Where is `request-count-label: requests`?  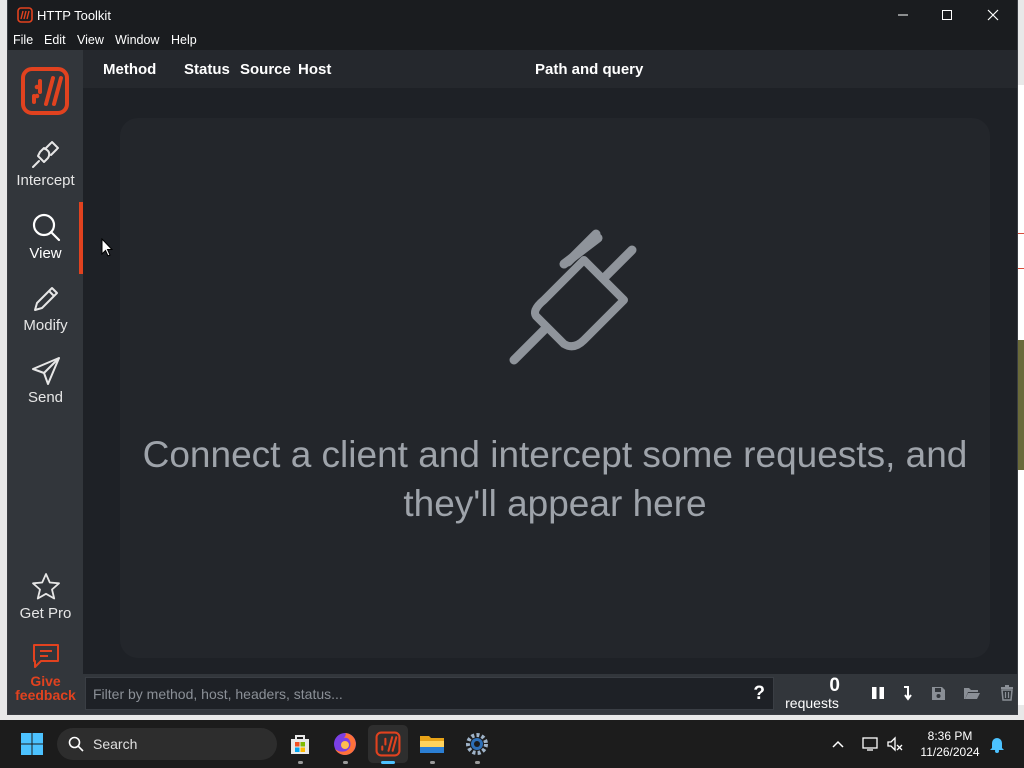 request-count-label: requests is located at coordinates (812, 703).